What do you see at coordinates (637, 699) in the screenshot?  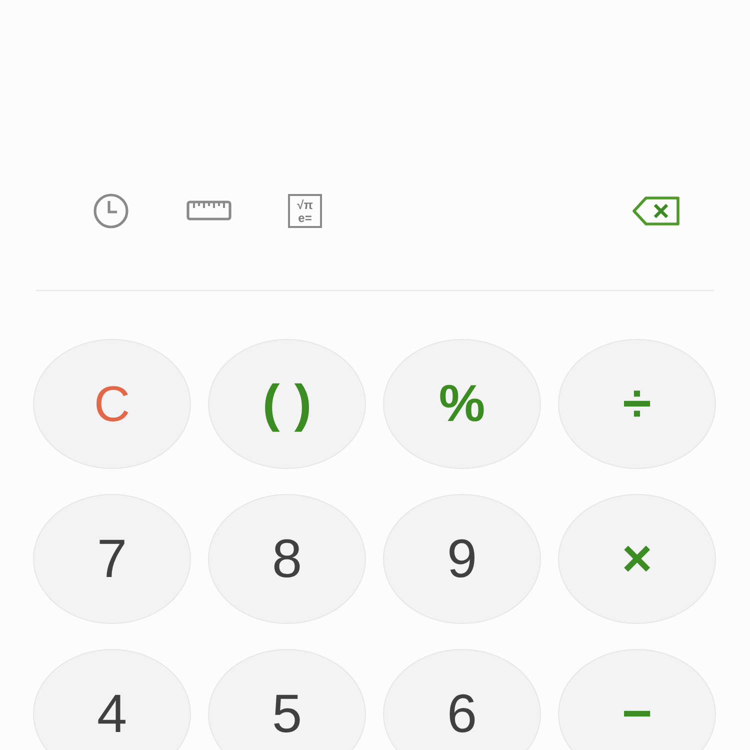 I see `calculator-key: −` at bounding box center [637, 699].